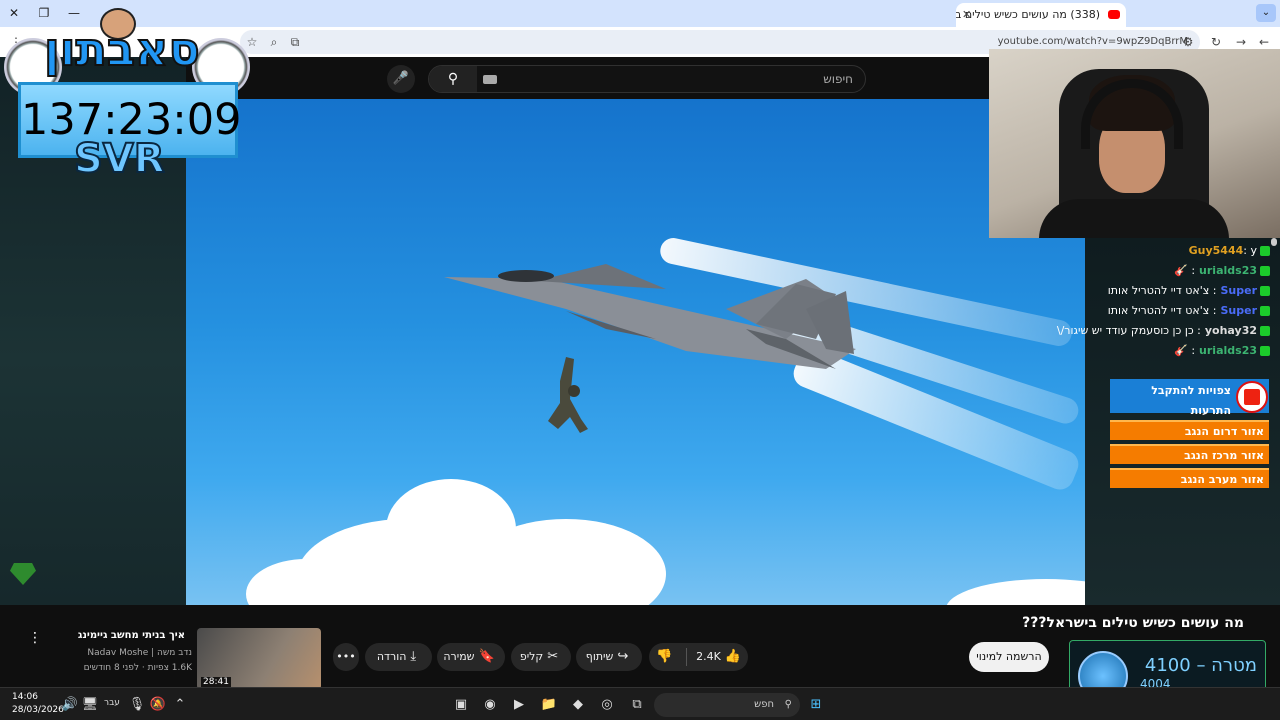  I want to click on youtube-search-box: ⚲ חיפוש, so click(647, 79).